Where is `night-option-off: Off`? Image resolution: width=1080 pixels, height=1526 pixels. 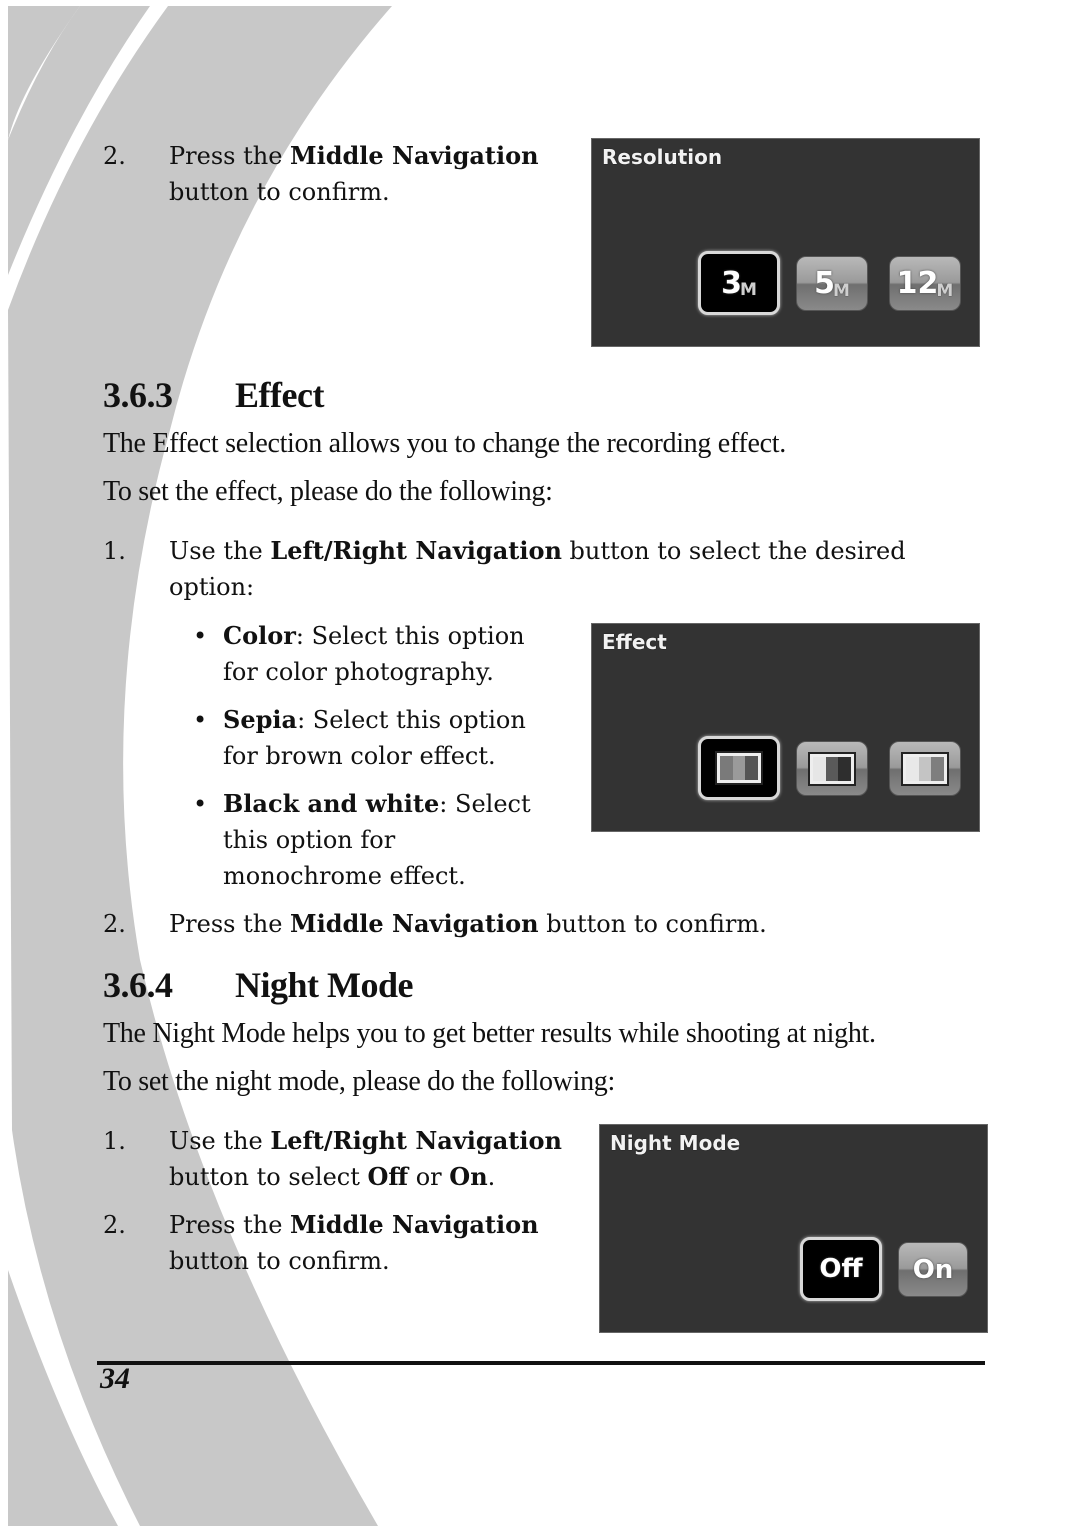 night-option-off: Off is located at coordinates (841, 1269).